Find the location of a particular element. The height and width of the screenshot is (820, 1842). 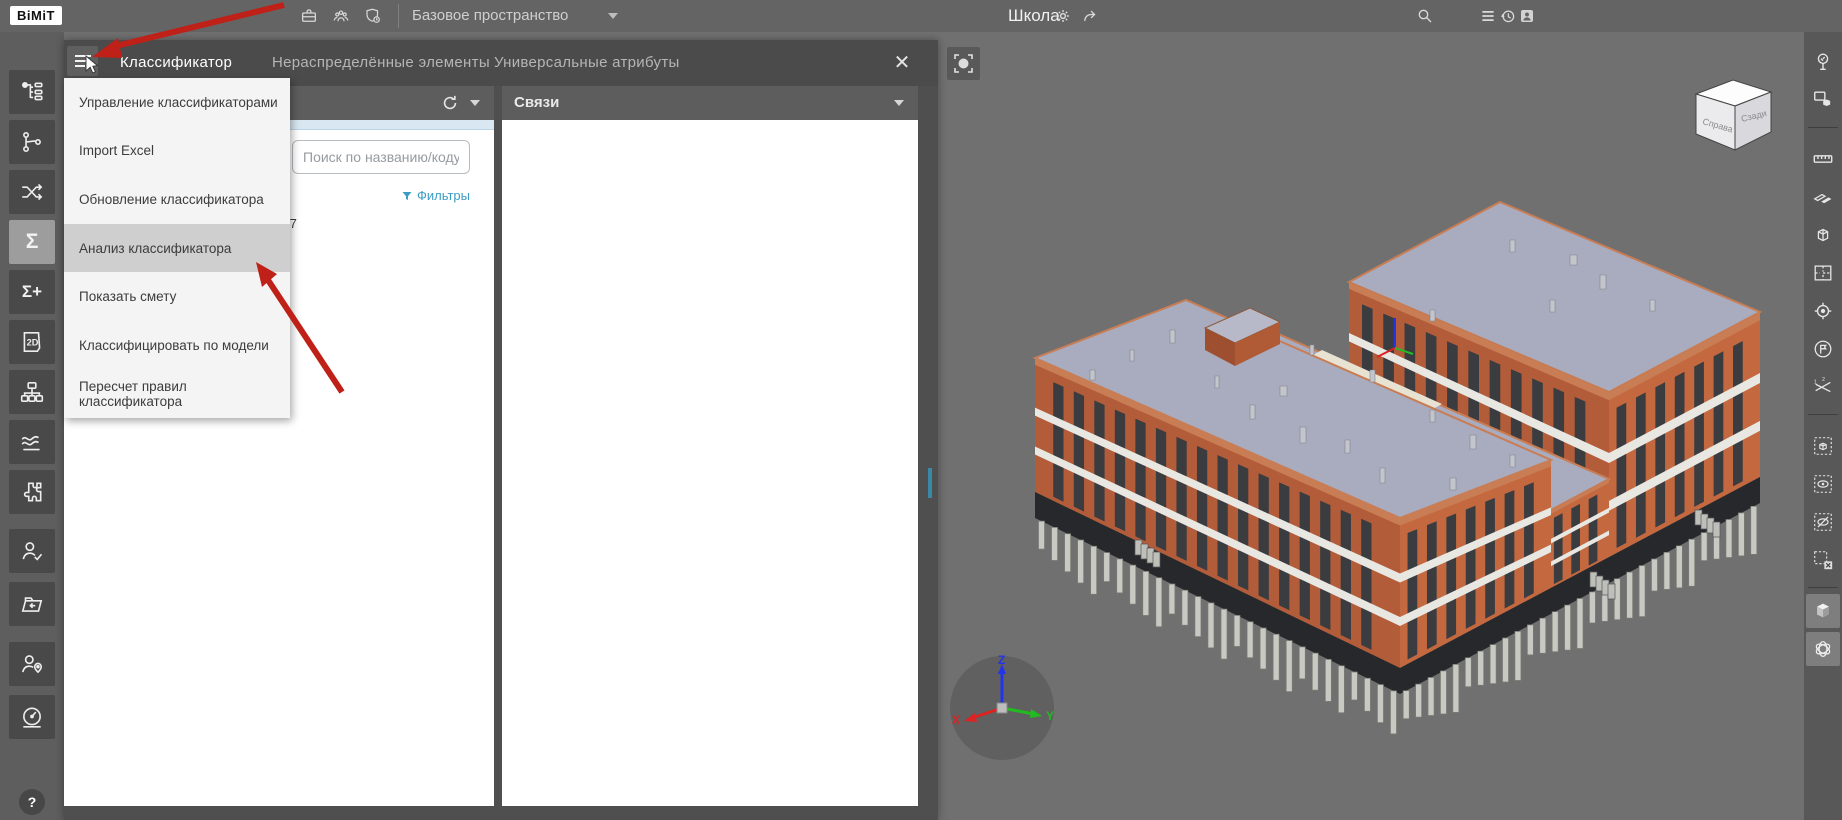

tab-unallocated-elements: Нераспределённые элементы is located at coordinates (381, 63).